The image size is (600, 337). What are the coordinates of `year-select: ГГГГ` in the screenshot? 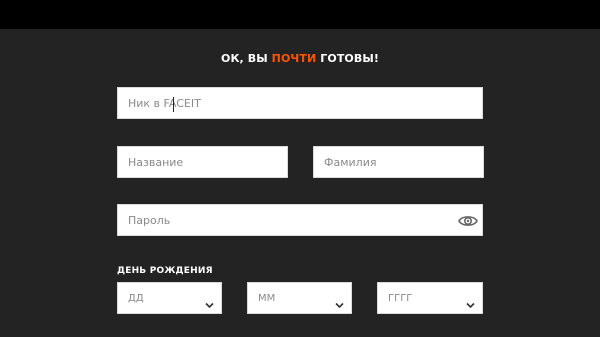 It's located at (430, 298).